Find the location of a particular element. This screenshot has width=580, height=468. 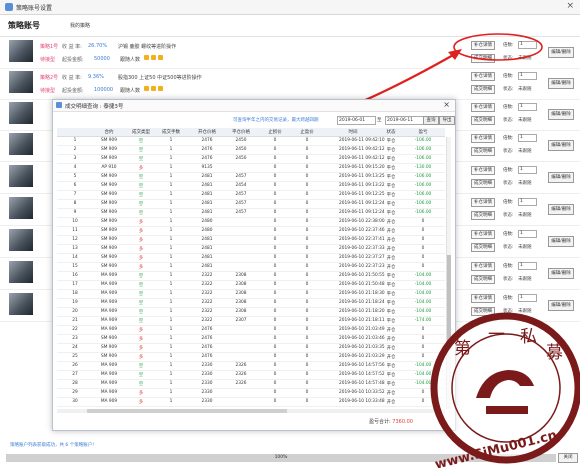

hscroll-thumb is located at coordinates (187, 411).